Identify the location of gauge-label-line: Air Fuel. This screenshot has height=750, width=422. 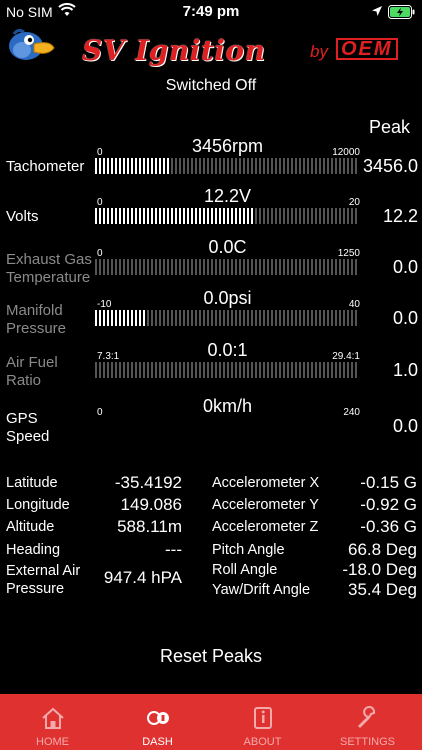
(32, 362).